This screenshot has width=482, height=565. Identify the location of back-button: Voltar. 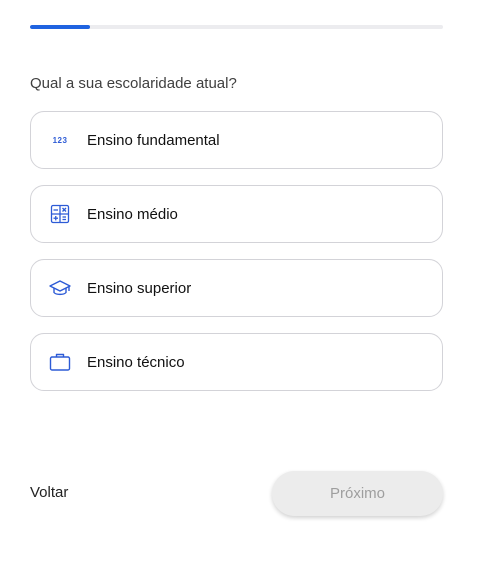
(49, 492).